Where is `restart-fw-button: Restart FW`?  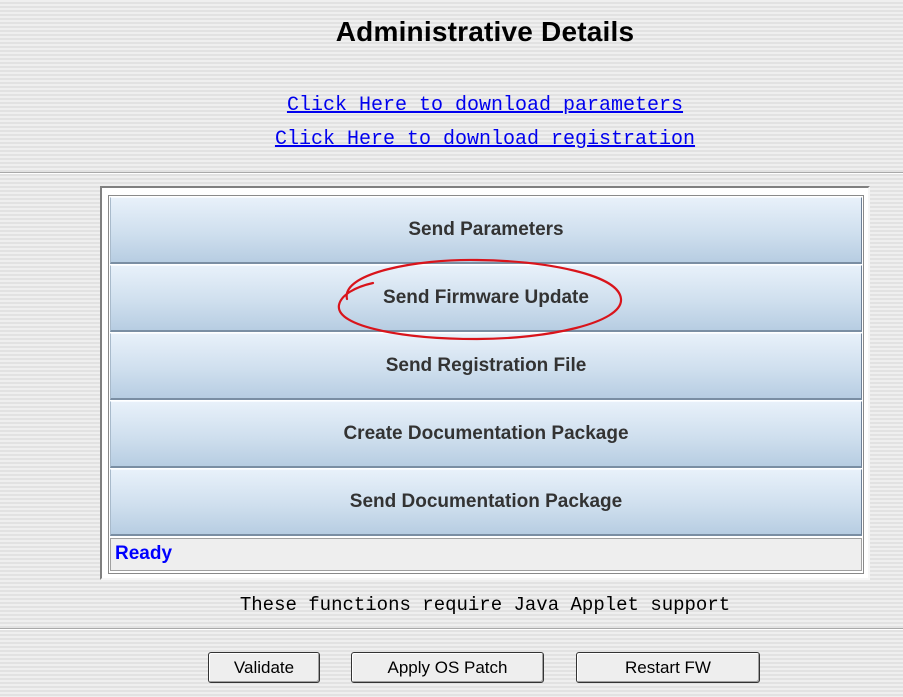
restart-fw-button: Restart FW is located at coordinates (668, 667).